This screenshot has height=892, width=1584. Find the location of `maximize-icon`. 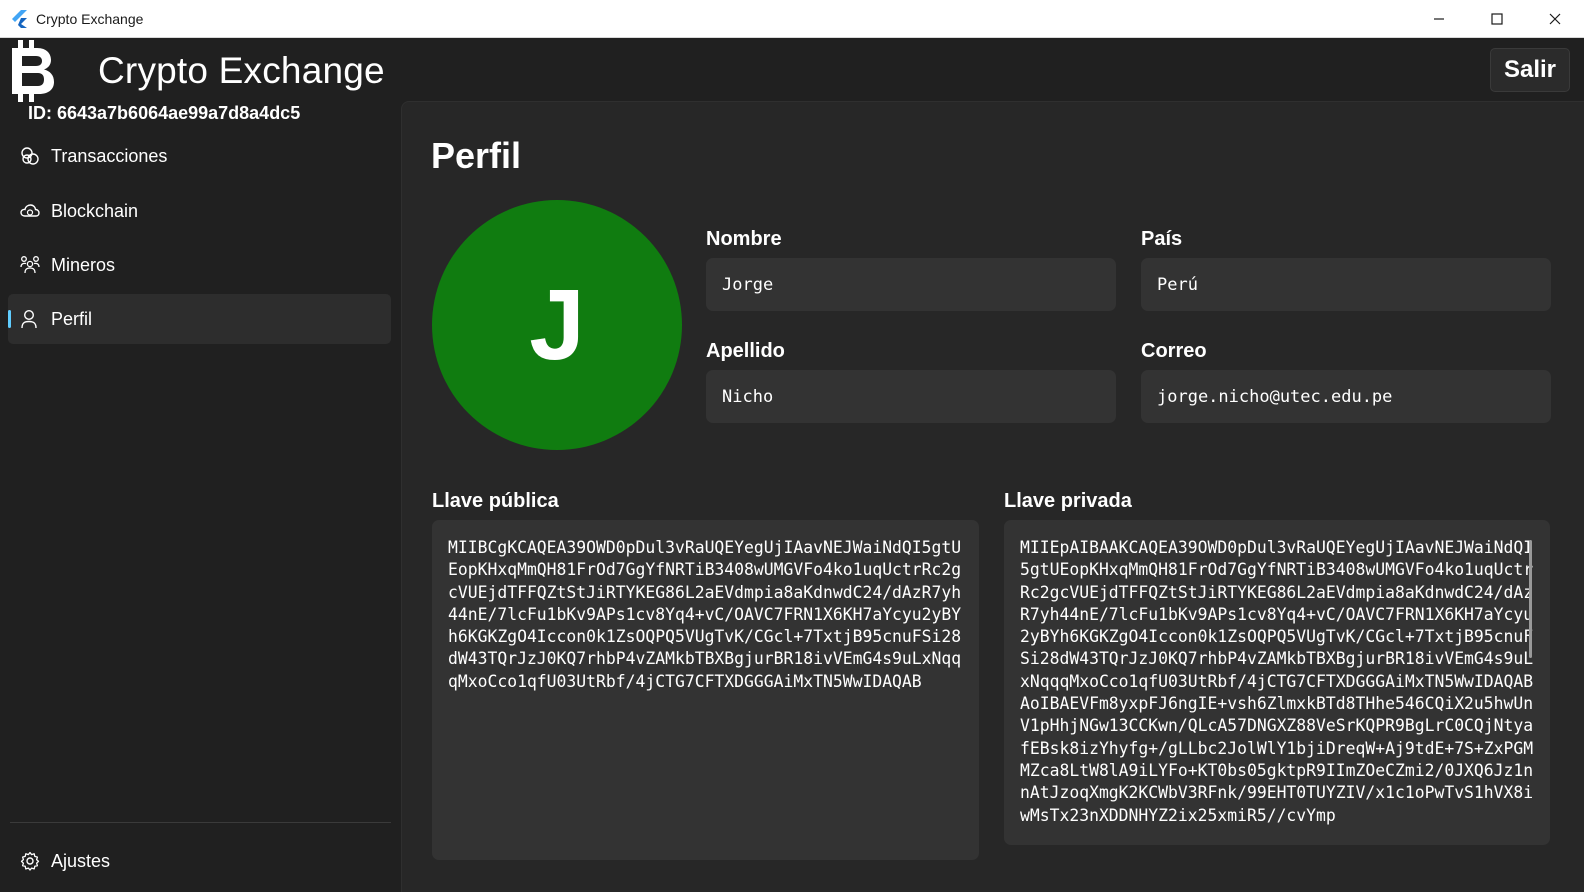

maximize-icon is located at coordinates (1497, 19).